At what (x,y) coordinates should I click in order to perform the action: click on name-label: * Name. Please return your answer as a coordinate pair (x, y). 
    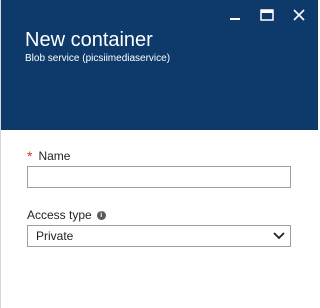
    Looking at the image, I should click on (48, 156).